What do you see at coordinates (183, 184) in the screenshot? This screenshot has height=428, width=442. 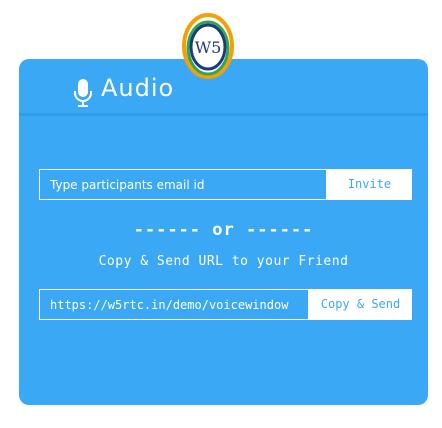 I see `email-input: Type participants email id` at bounding box center [183, 184].